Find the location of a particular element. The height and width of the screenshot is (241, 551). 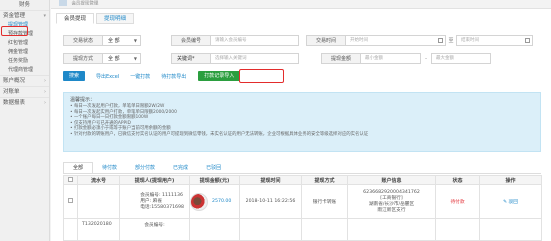

table-row: T132020180 会员编号: is located at coordinates (302, 229).